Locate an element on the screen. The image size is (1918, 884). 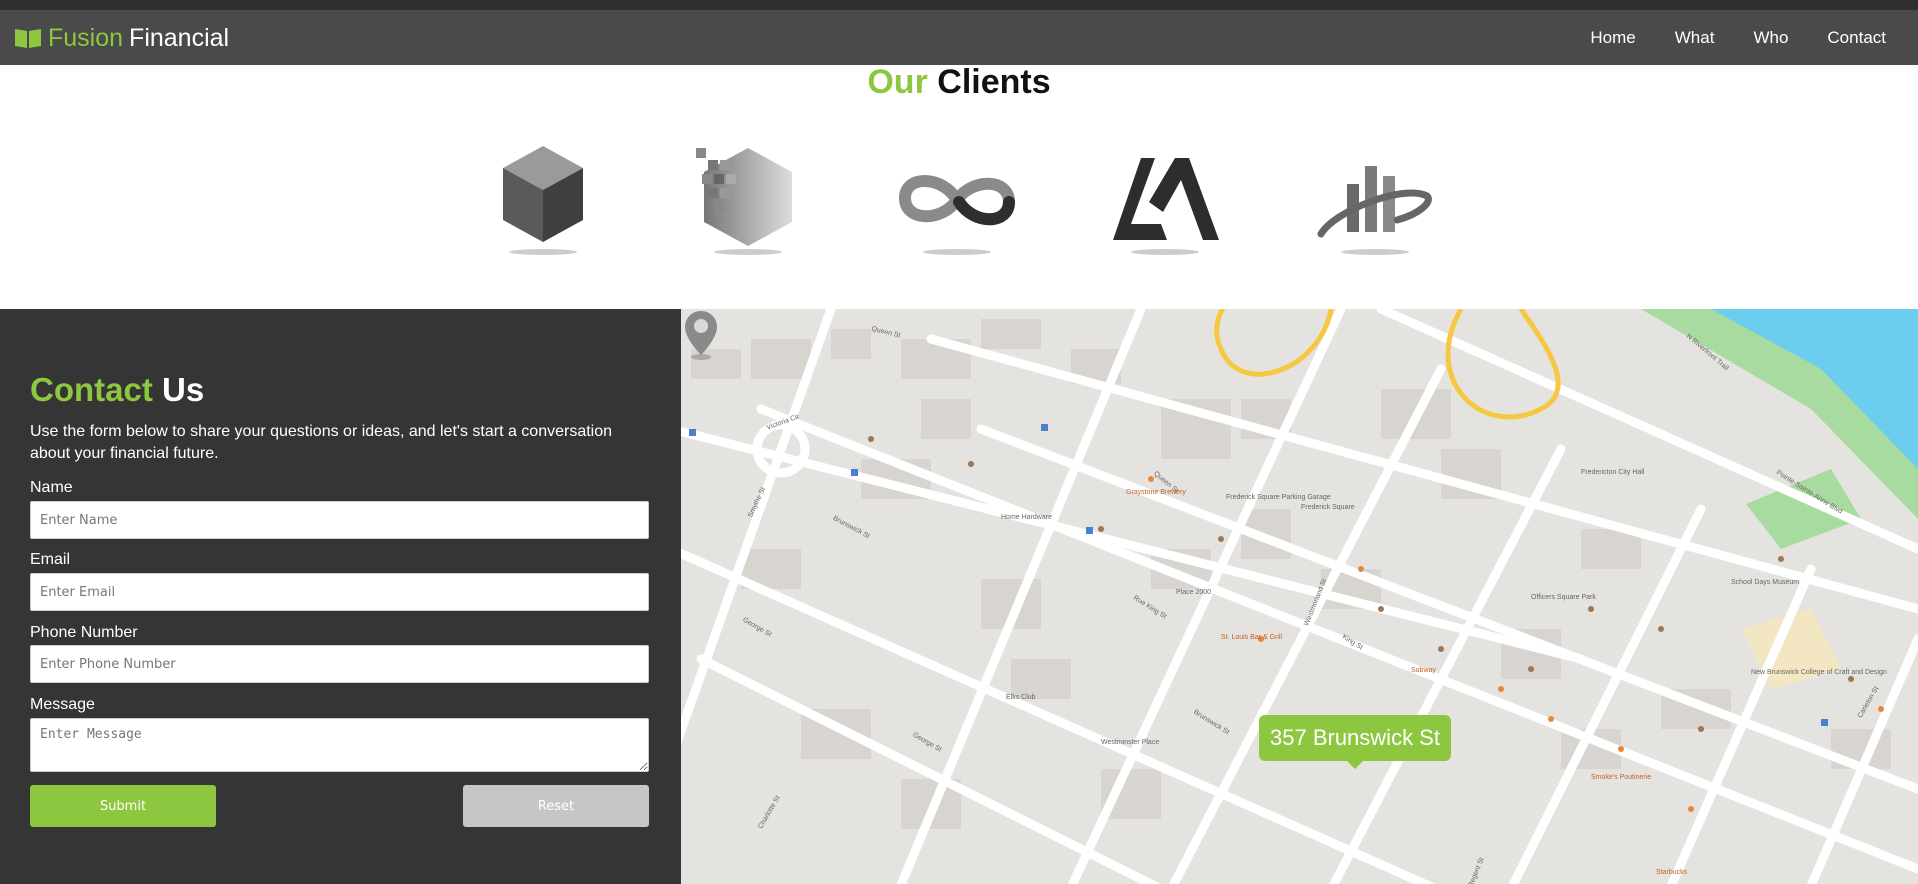
open-book-icon is located at coordinates (28, 38).